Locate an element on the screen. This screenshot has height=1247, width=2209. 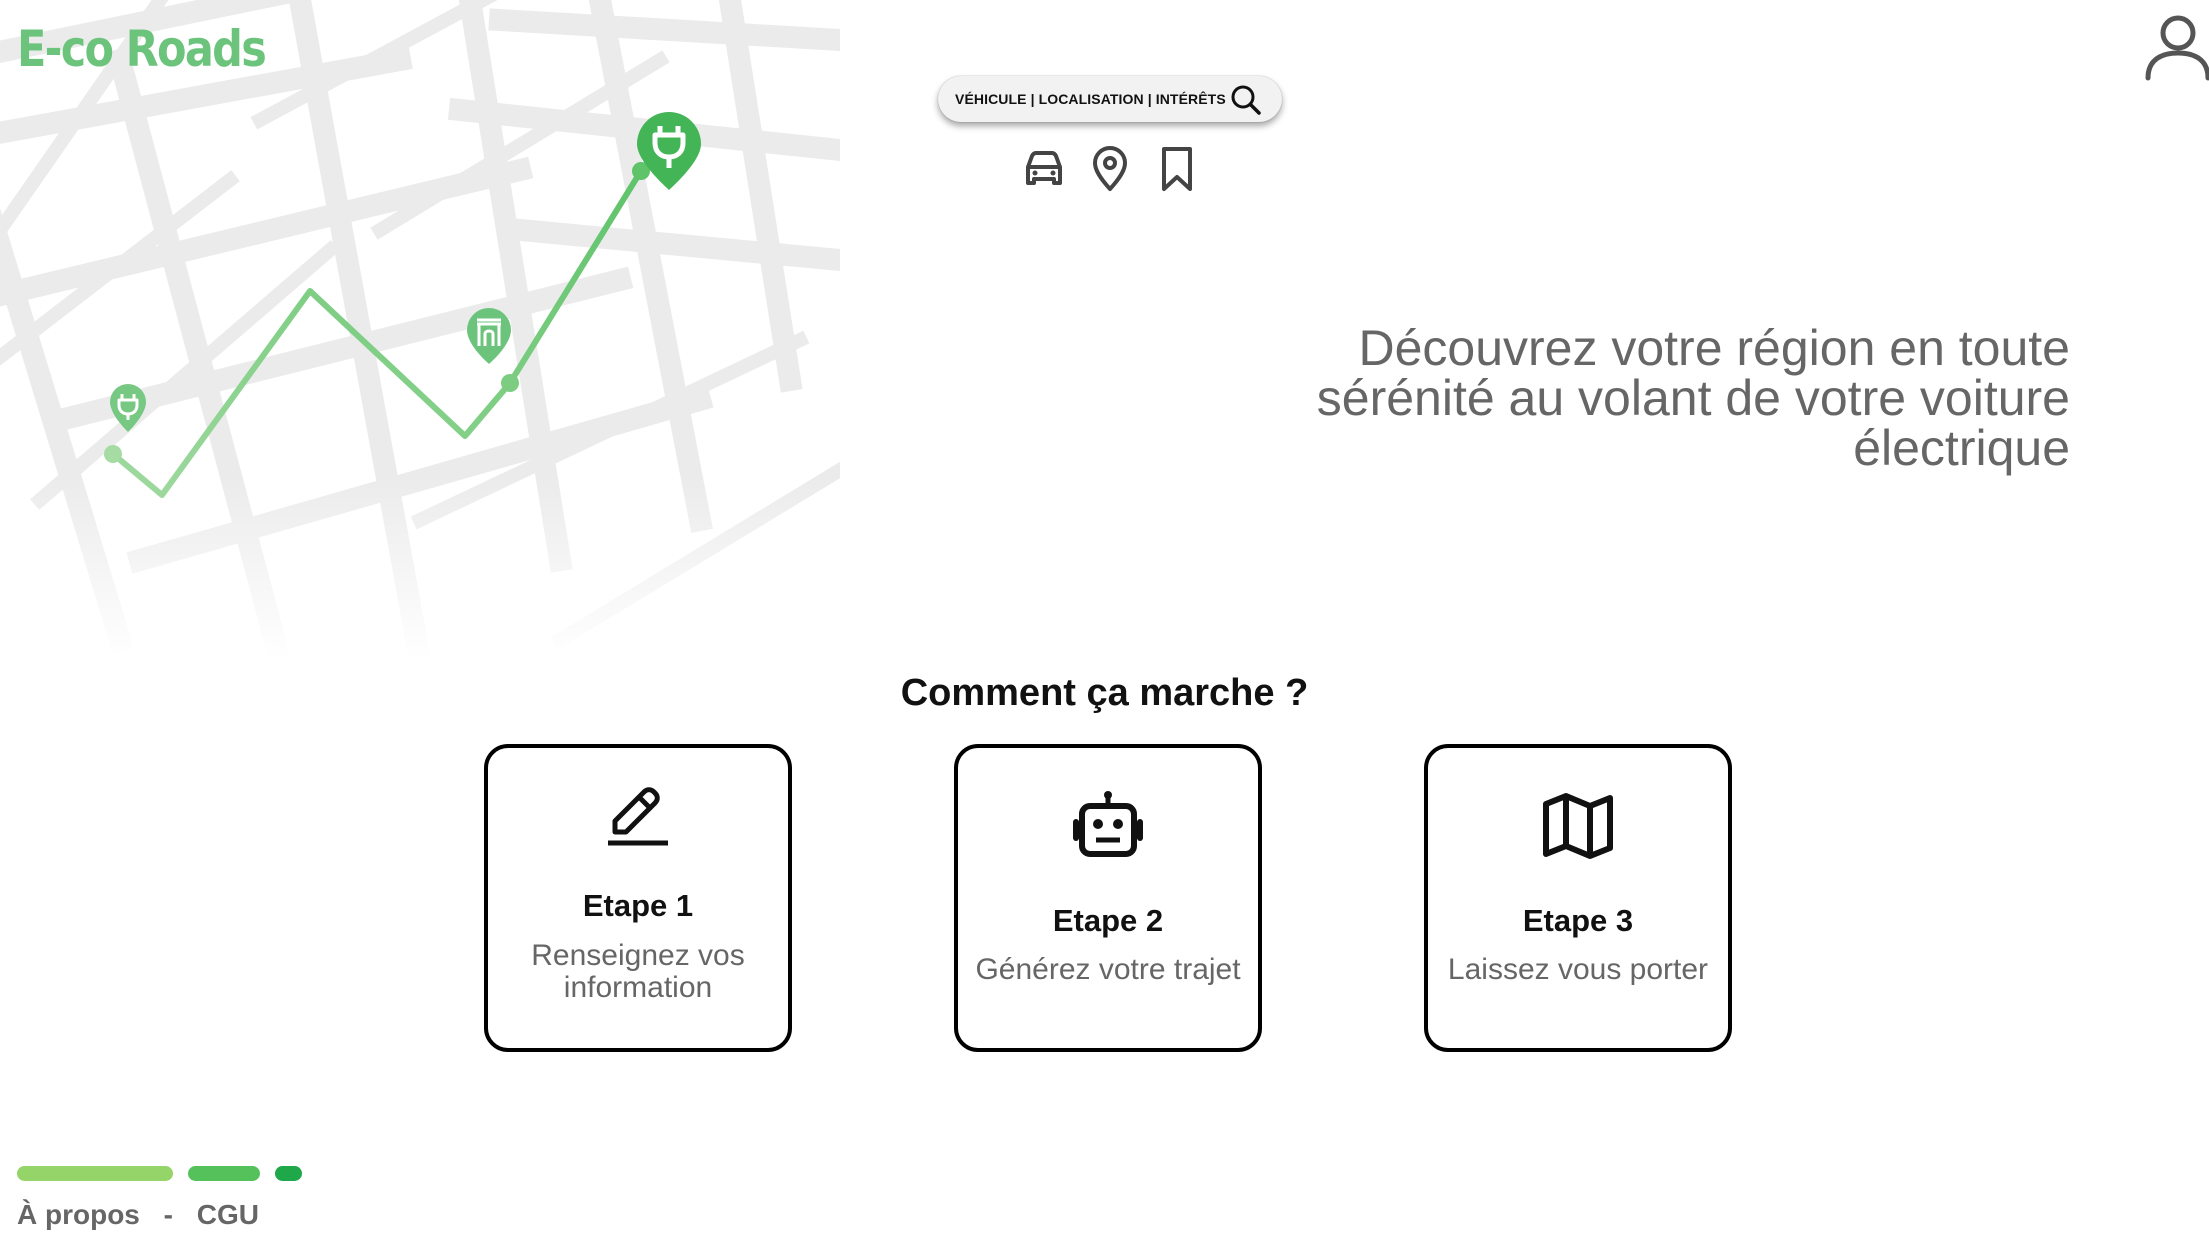
pencil-icon is located at coordinates (638, 816).